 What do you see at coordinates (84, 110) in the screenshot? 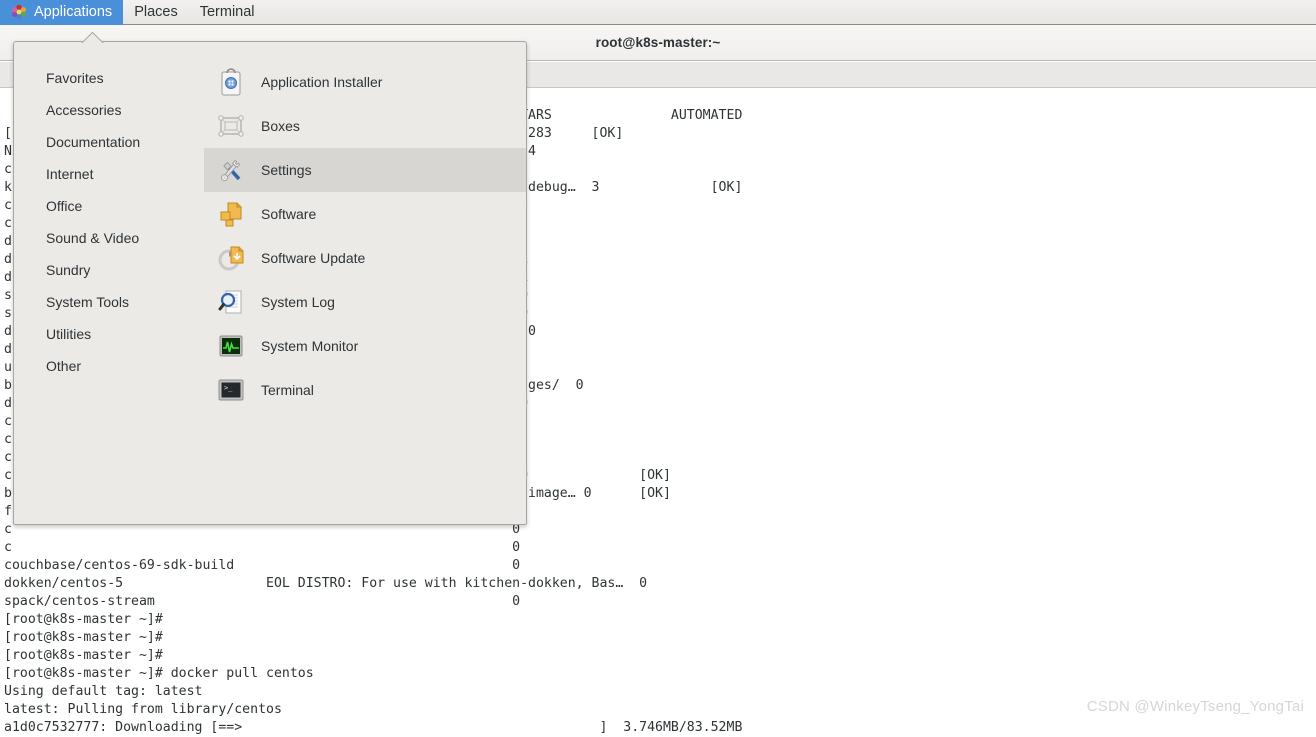
I see `menu-category-label: Accessories` at bounding box center [84, 110].